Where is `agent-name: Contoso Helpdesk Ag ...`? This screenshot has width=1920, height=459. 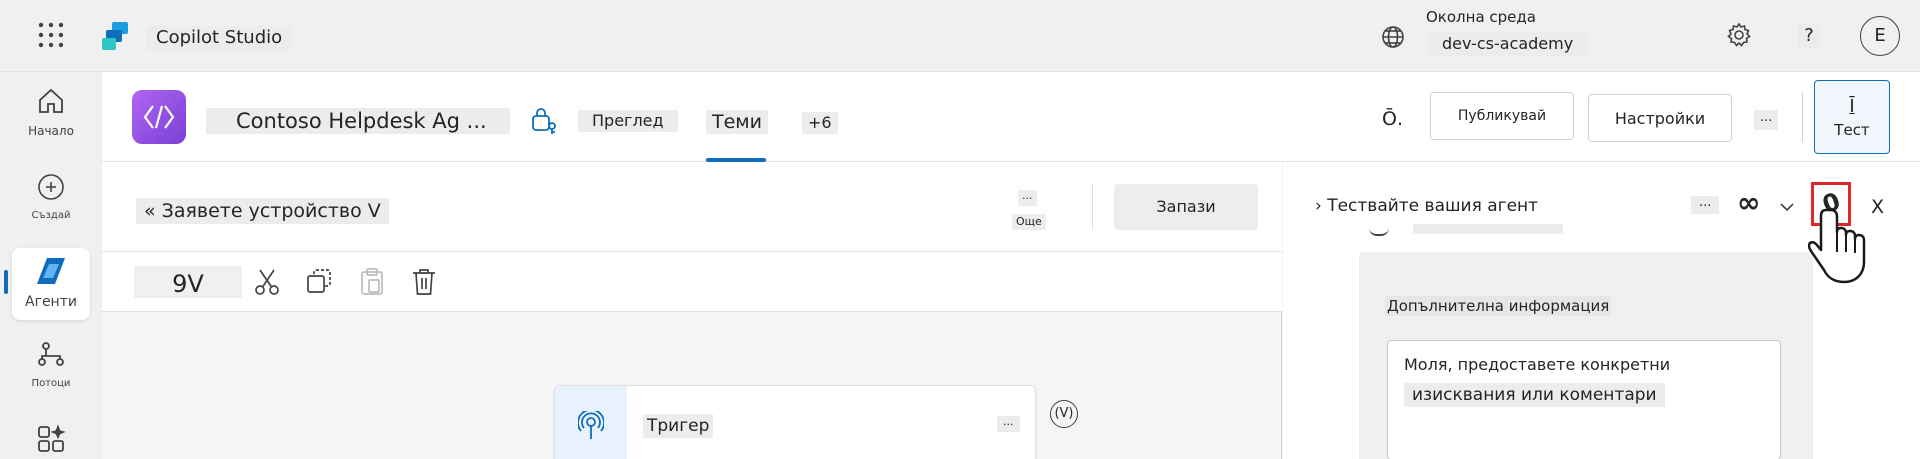 agent-name: Contoso Helpdesk Ag ... is located at coordinates (358, 121).